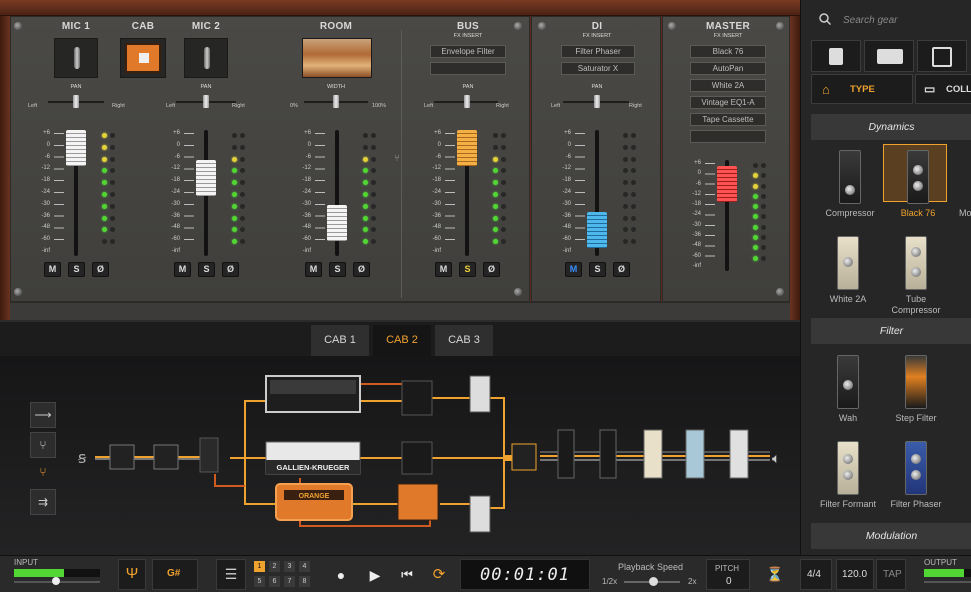 The image size is (971, 592). Describe the element at coordinates (259, 581) in the screenshot. I see `preset-slot-button: 5` at that location.